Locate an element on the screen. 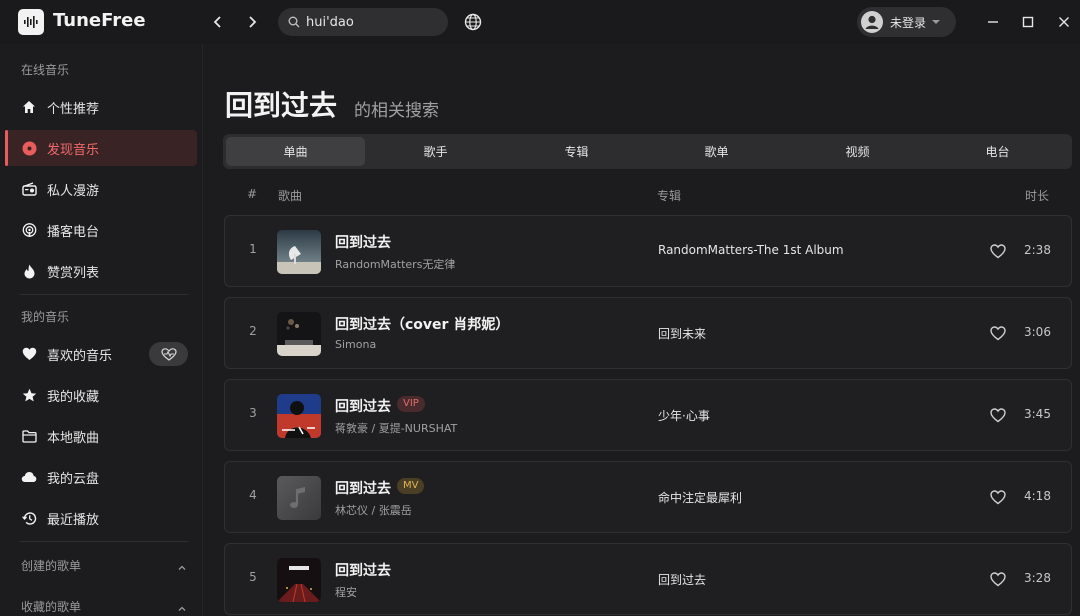 The image size is (1080, 616). section-label-created: 创建的歌单 is located at coordinates (51, 565).